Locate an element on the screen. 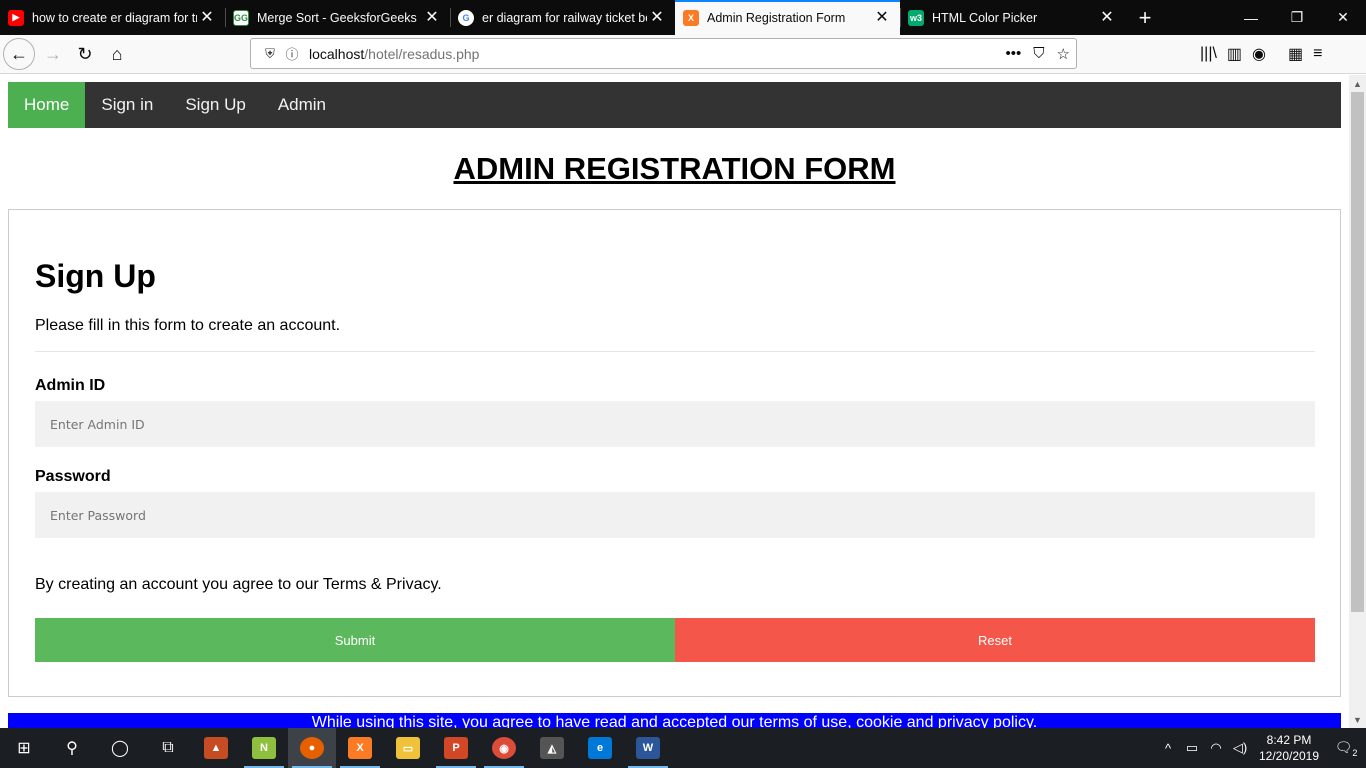 This screenshot has height=768, width=1366. password-input is located at coordinates (675, 515).